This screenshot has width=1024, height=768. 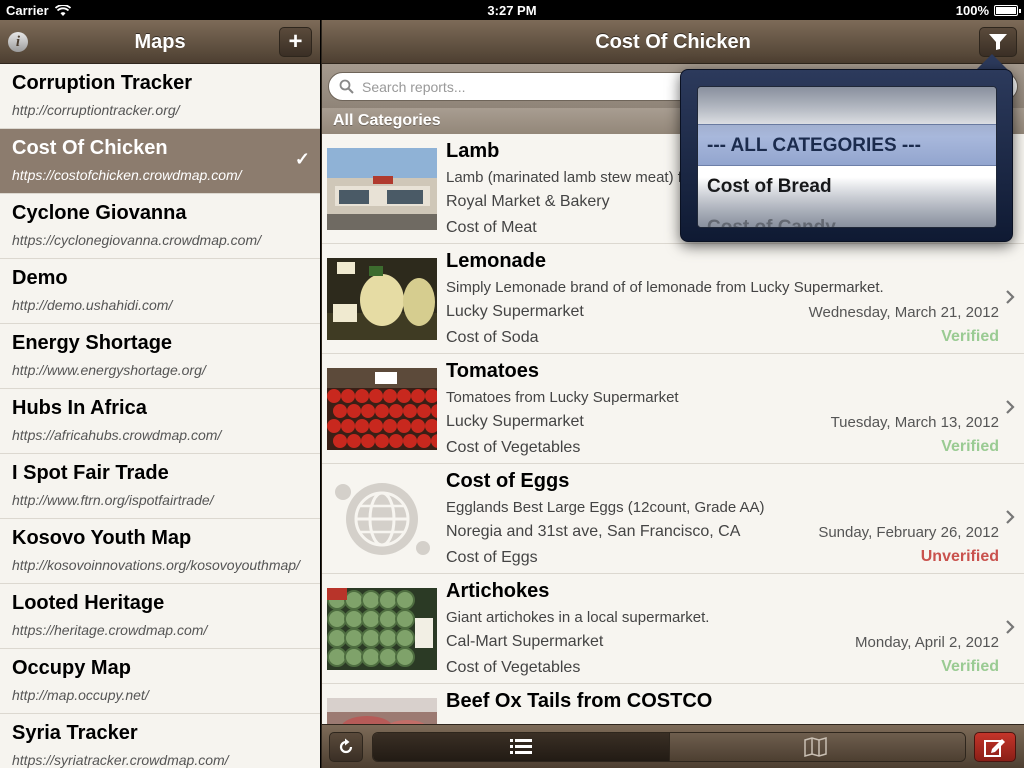 What do you see at coordinates (562, 397) in the screenshot?
I see `report-description: Tomatoes from Lucky Supermarket` at bounding box center [562, 397].